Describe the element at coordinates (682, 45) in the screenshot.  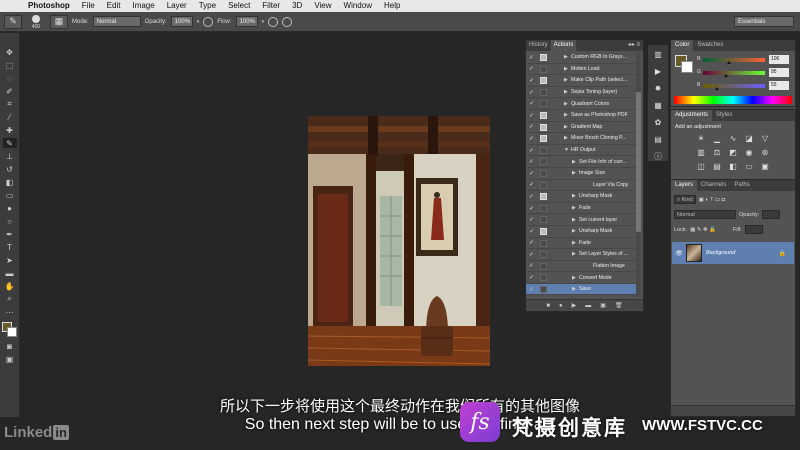
I see `tab-color: Color` at that location.